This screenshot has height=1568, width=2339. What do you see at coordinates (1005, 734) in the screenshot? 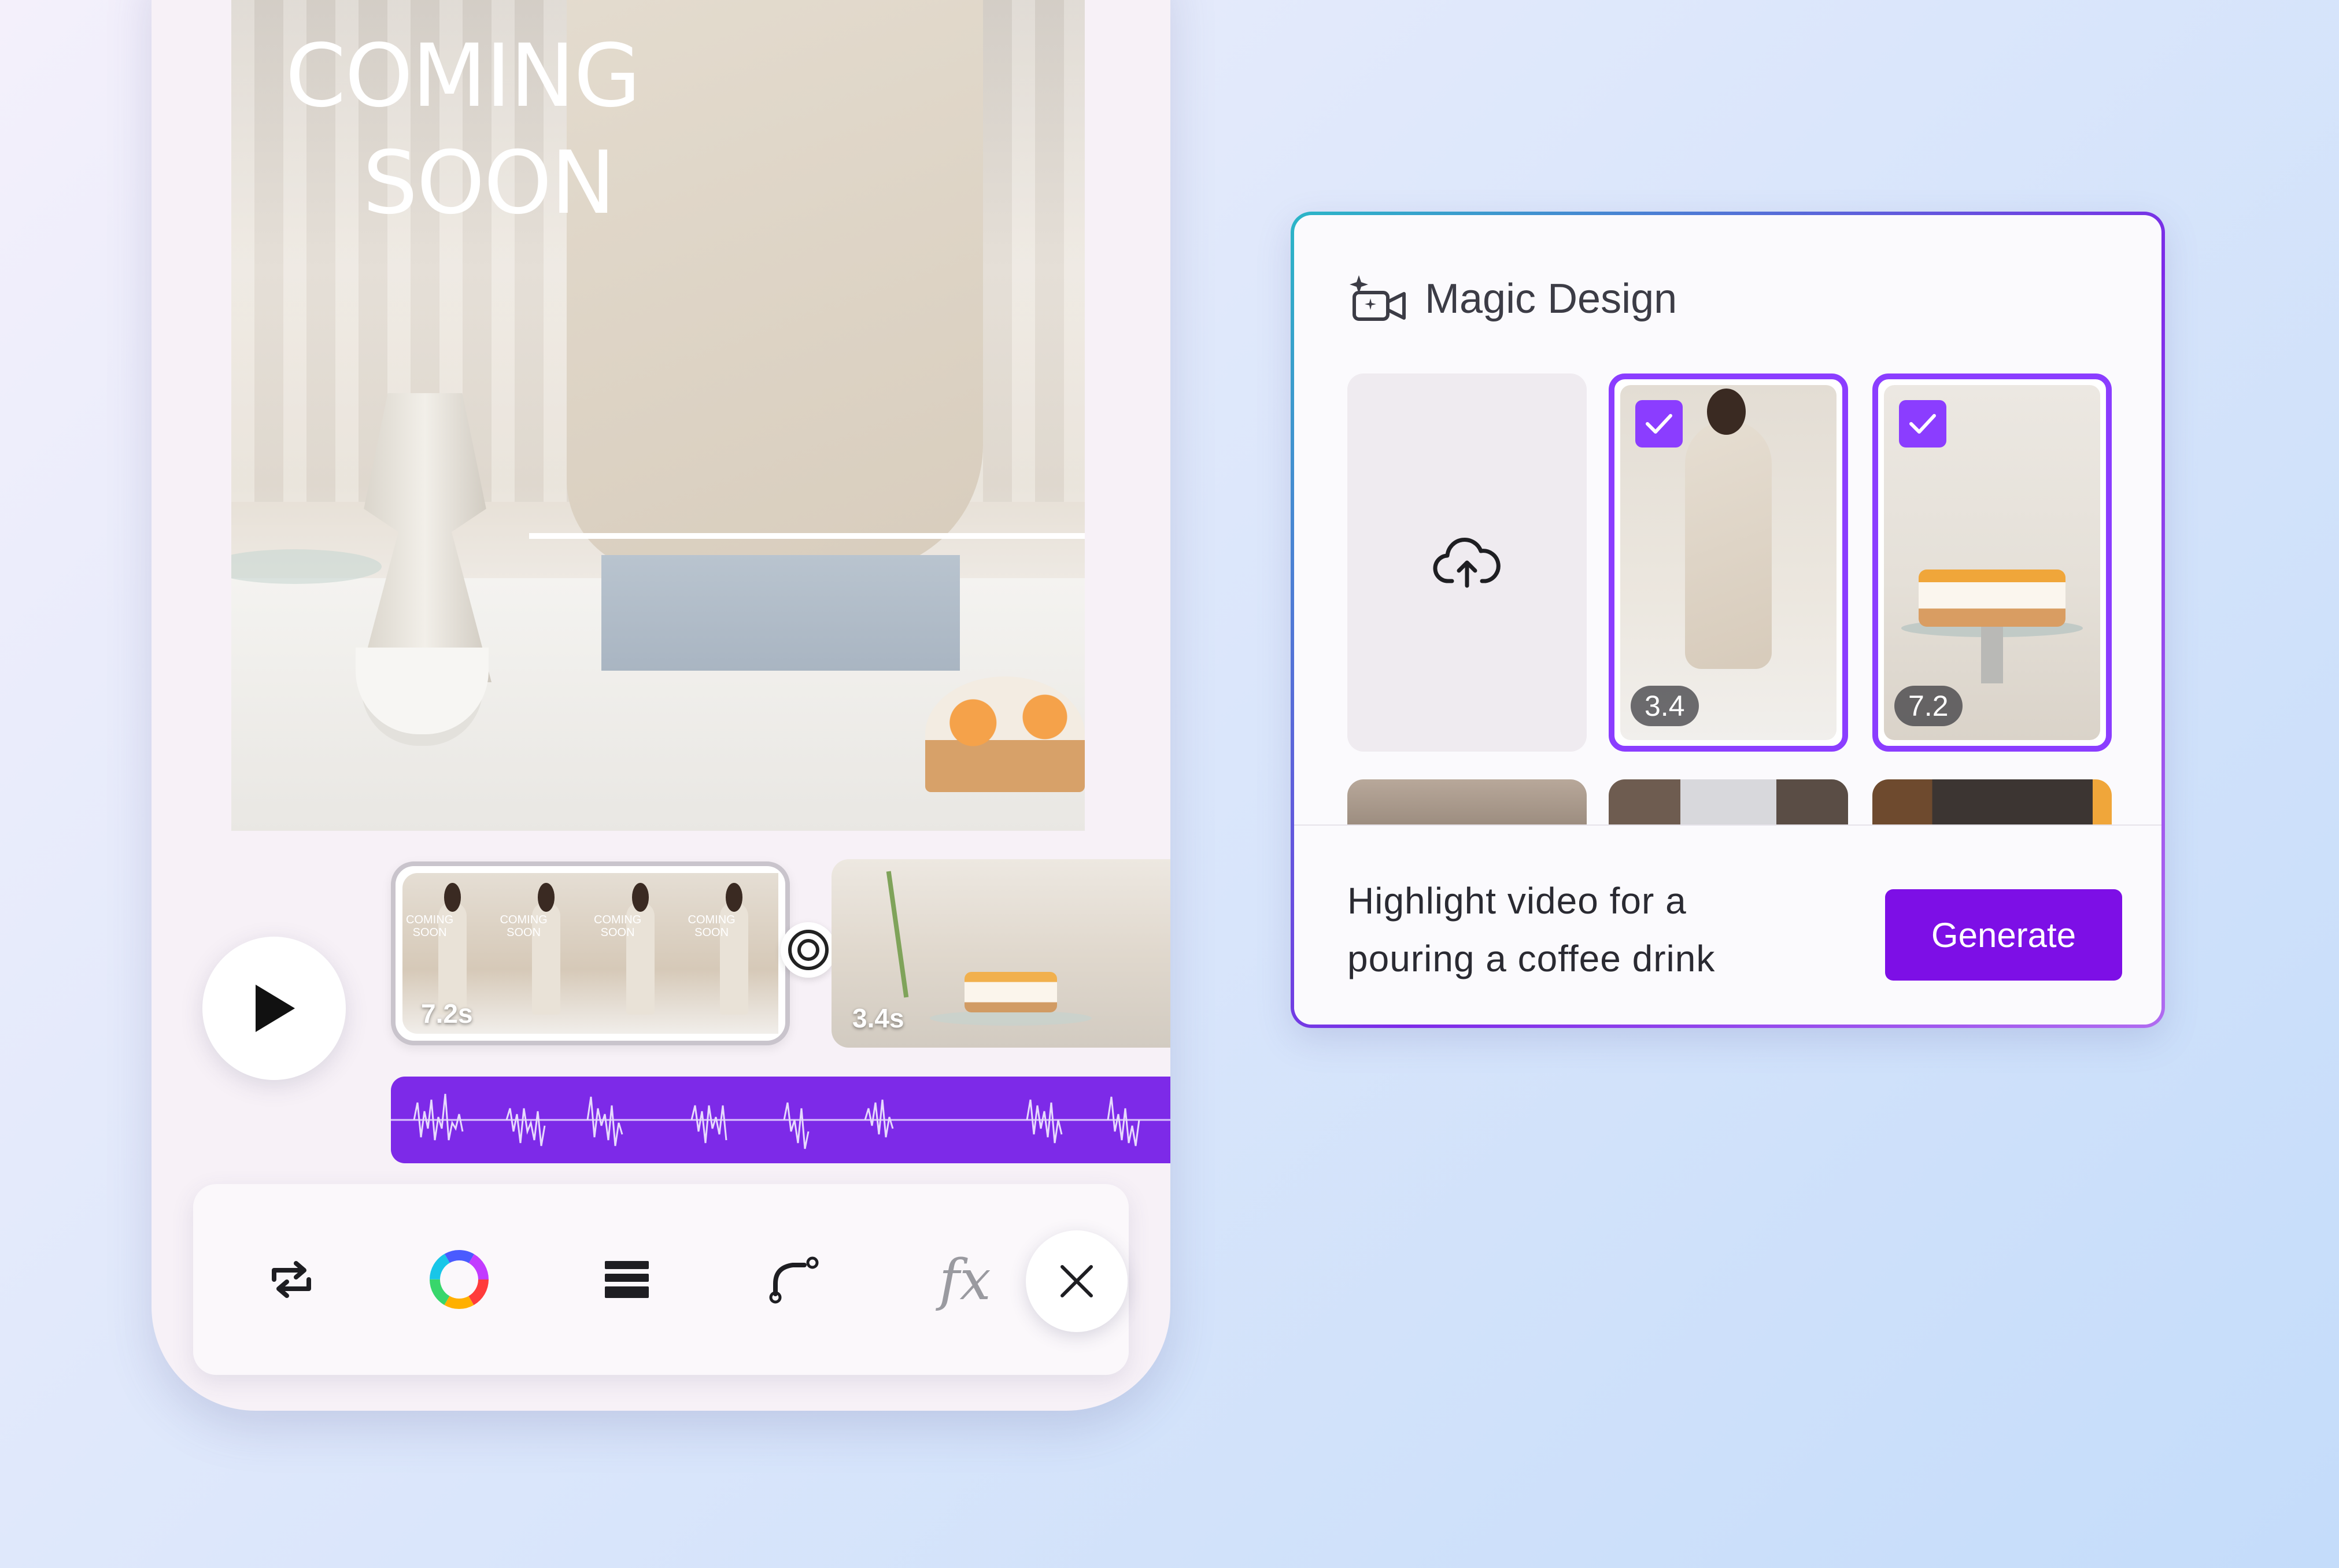
I see `pastries` at bounding box center [1005, 734].